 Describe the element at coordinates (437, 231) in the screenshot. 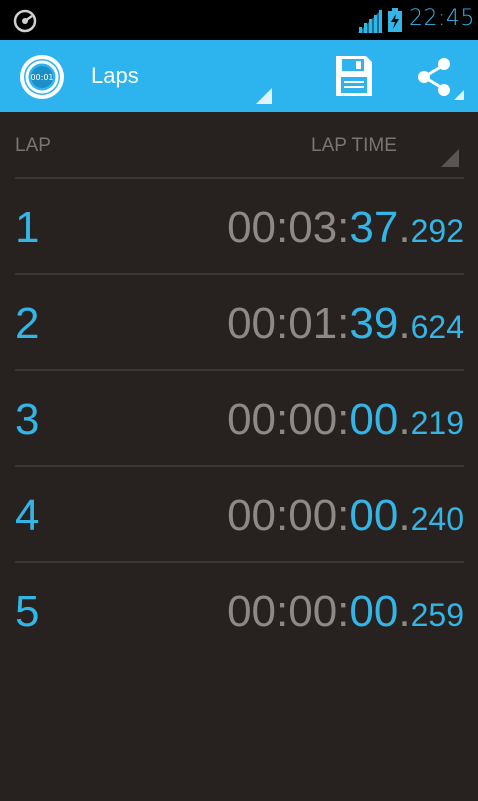

I see `lap-time-milliseconds: 292` at that location.